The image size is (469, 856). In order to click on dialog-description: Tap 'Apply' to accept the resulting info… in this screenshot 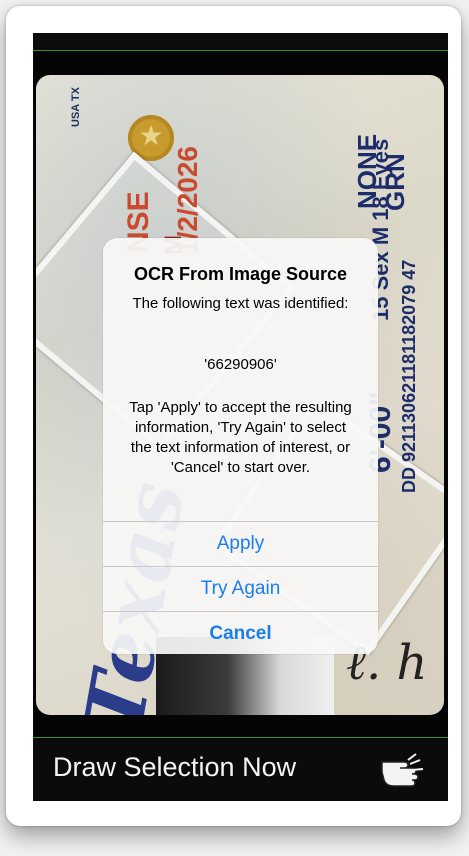, I will do `click(240, 437)`.